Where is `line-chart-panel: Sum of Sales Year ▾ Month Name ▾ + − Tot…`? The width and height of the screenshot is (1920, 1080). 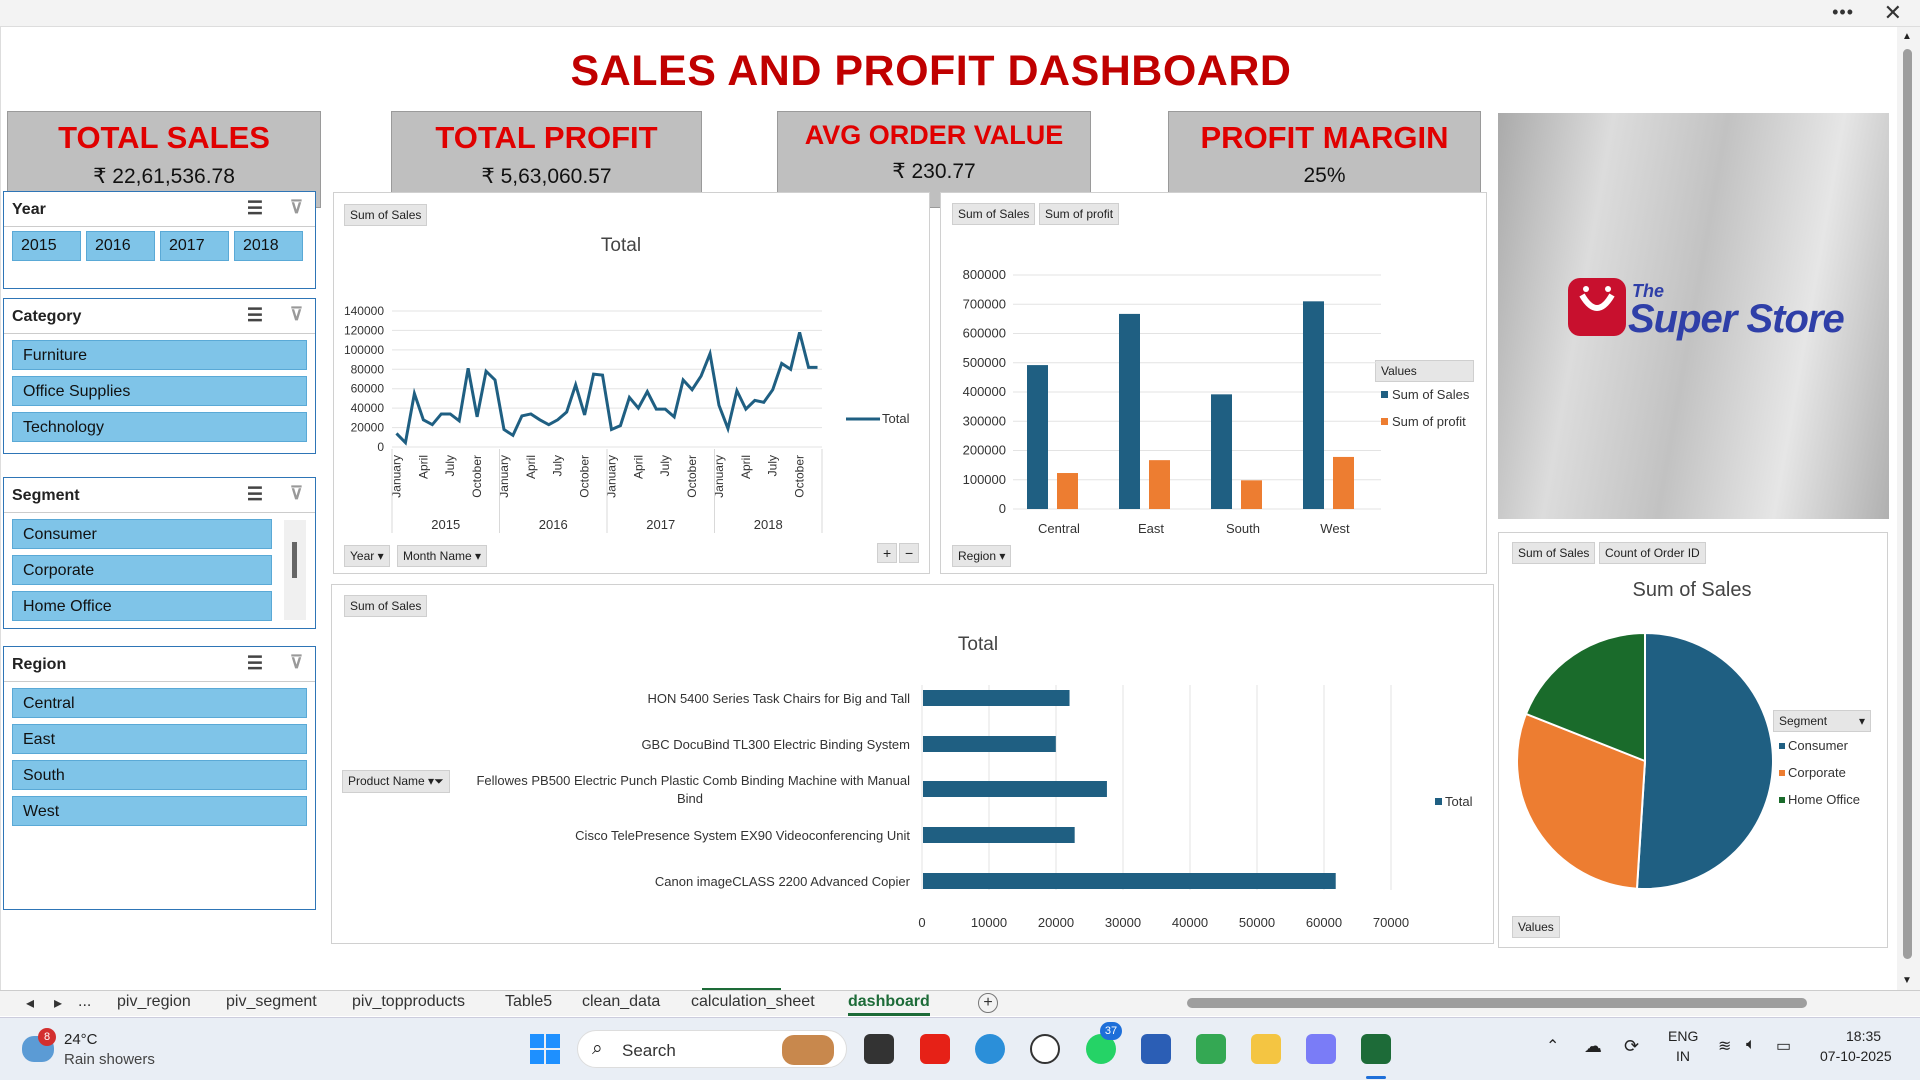
line-chart-panel: Sum of Sales Year ▾ Month Name ▾ + − Tot… is located at coordinates (631, 383).